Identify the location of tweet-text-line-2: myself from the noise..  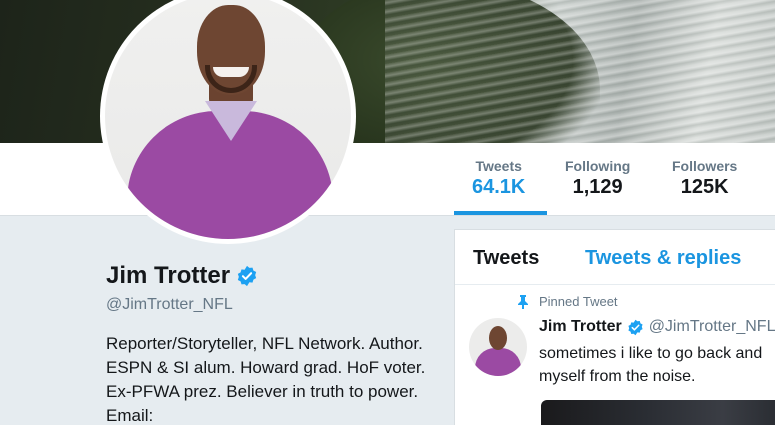
(617, 376).